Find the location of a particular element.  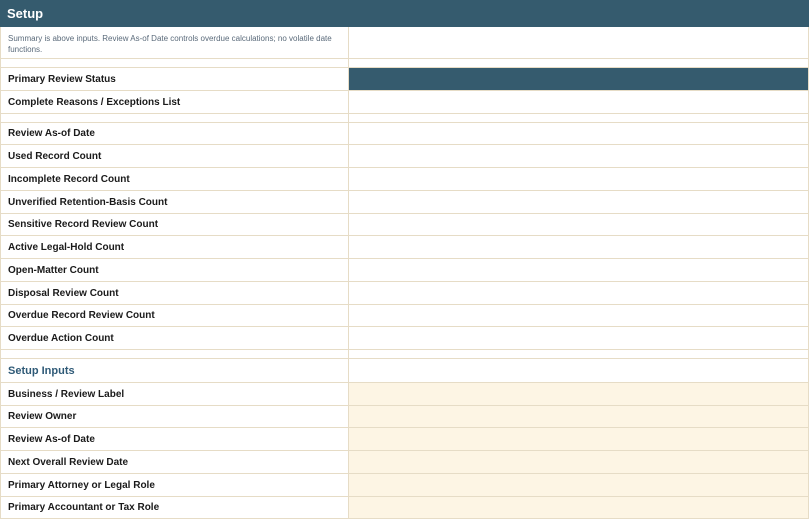

sensitive-count-row: Sensitive Record Review Count is located at coordinates (404, 225).